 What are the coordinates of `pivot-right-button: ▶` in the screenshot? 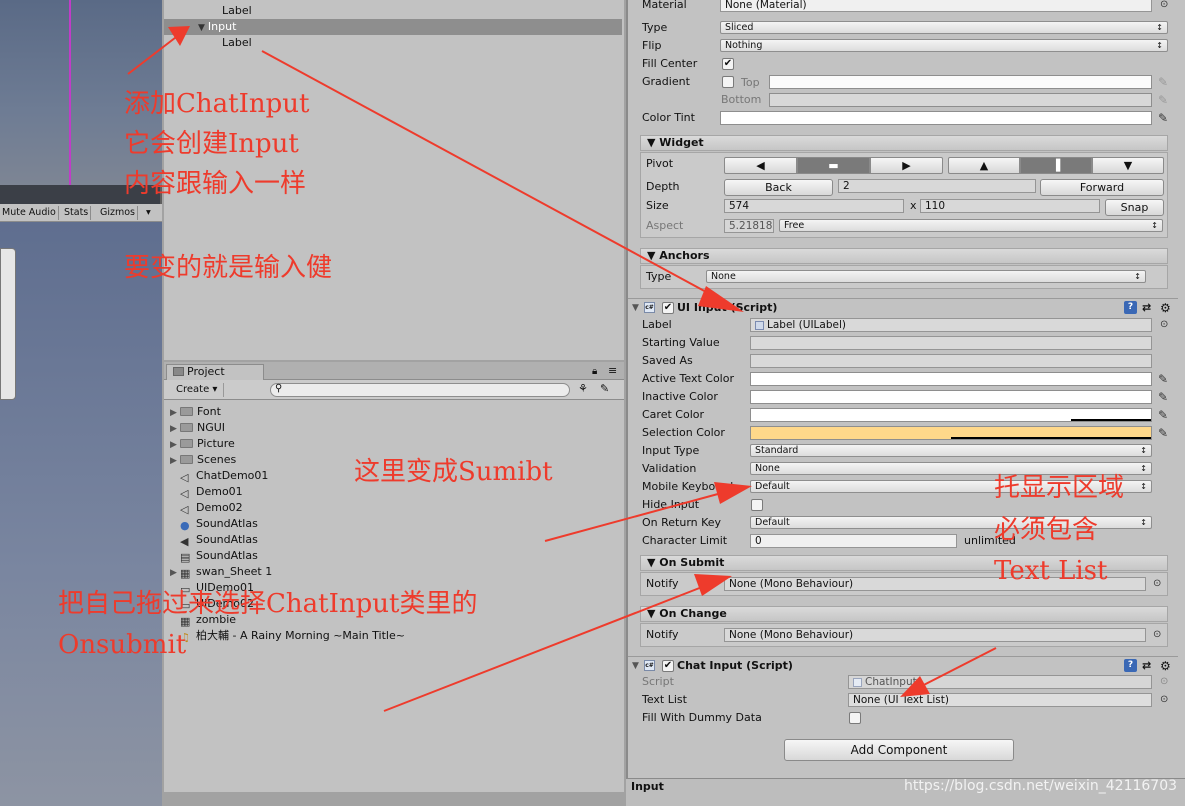 It's located at (906, 165).